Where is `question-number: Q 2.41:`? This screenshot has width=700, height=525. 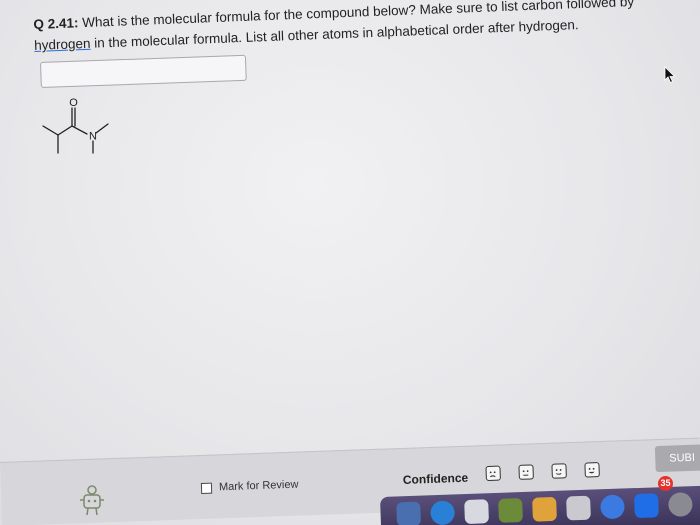
question-number: Q 2.41: is located at coordinates (56, 23).